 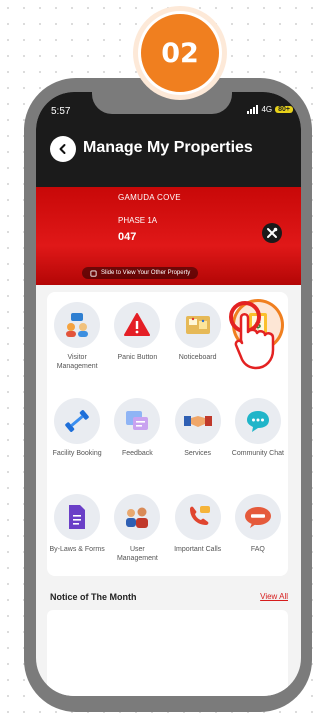 What do you see at coordinates (77, 325) in the screenshot?
I see `visitor-icon` at bounding box center [77, 325].